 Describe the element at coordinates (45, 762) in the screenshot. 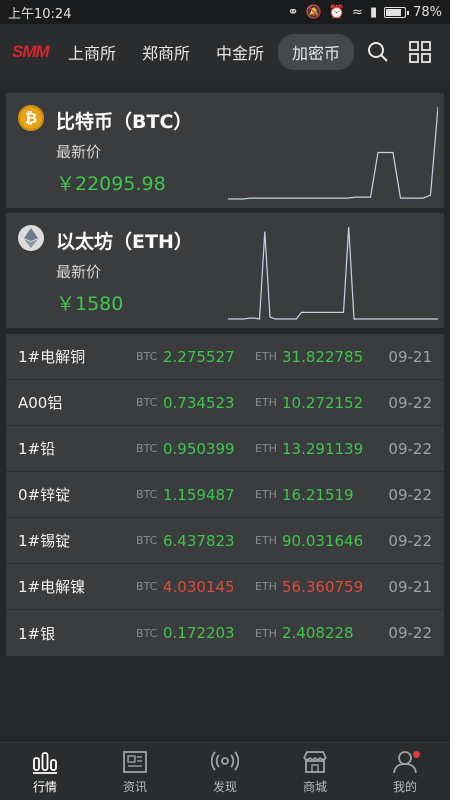

I see `chart-bars-icon` at that location.